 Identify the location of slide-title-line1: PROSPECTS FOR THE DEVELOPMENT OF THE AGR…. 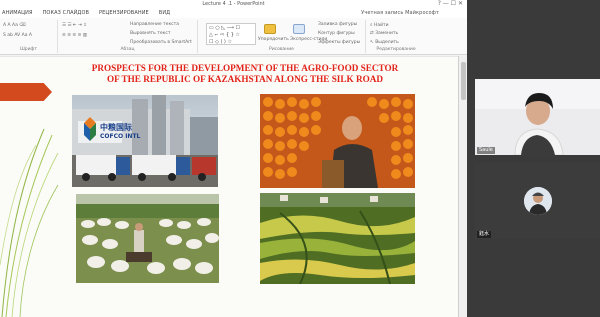
(245, 68).